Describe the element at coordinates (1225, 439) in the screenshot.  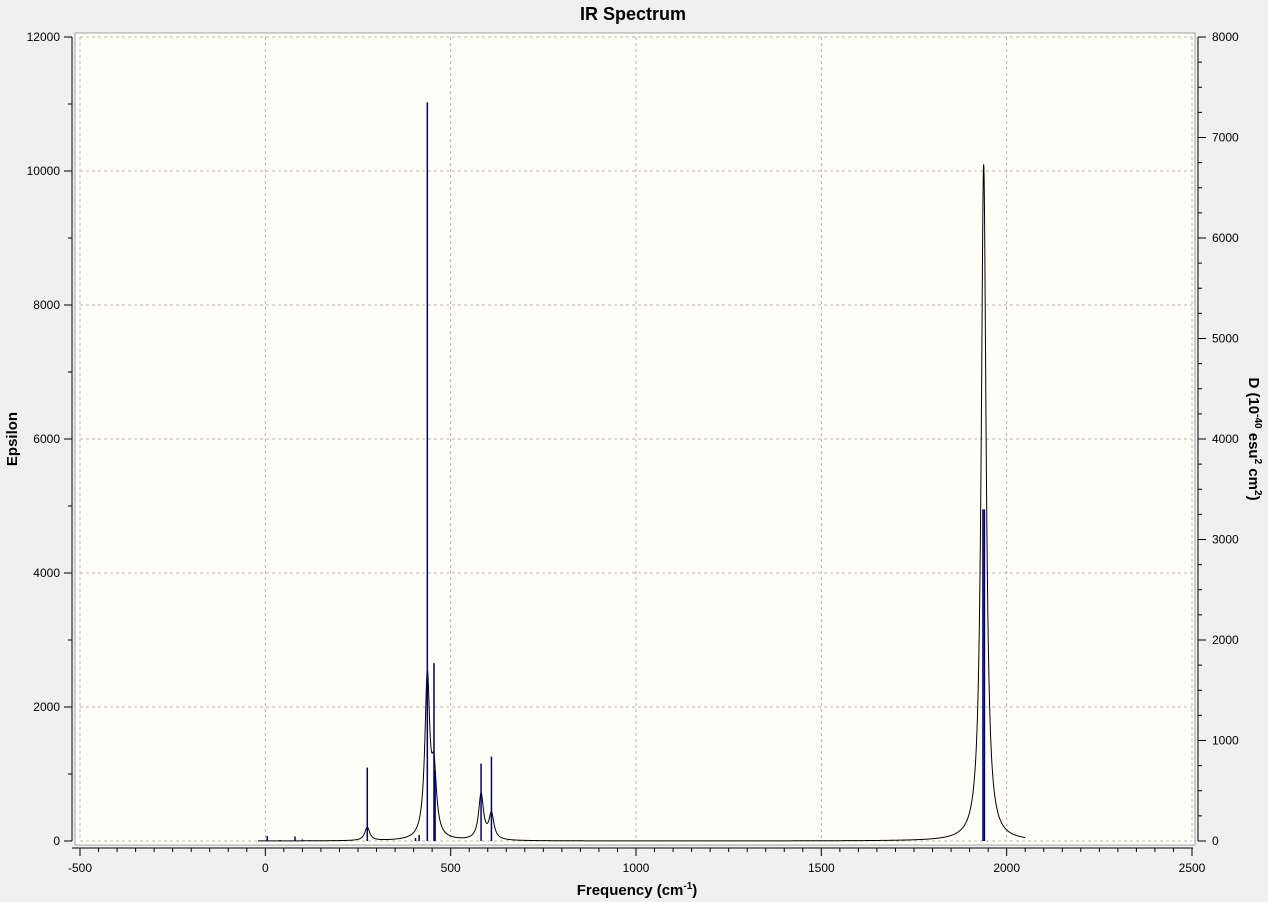
I see `right-y-tick-label: 4000` at that location.